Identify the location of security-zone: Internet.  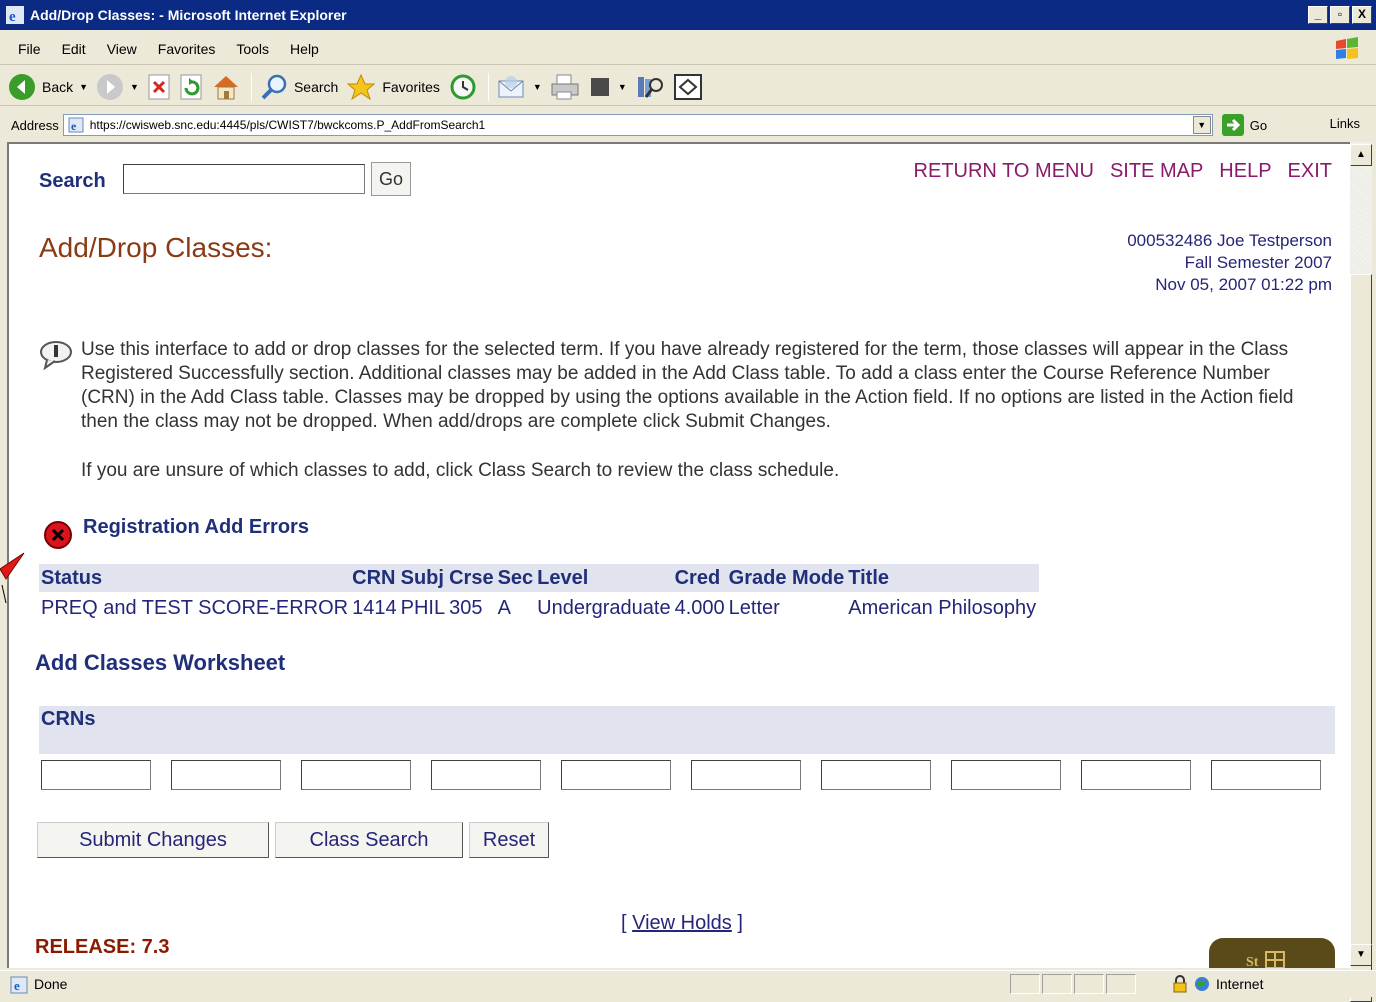
(1217, 984).